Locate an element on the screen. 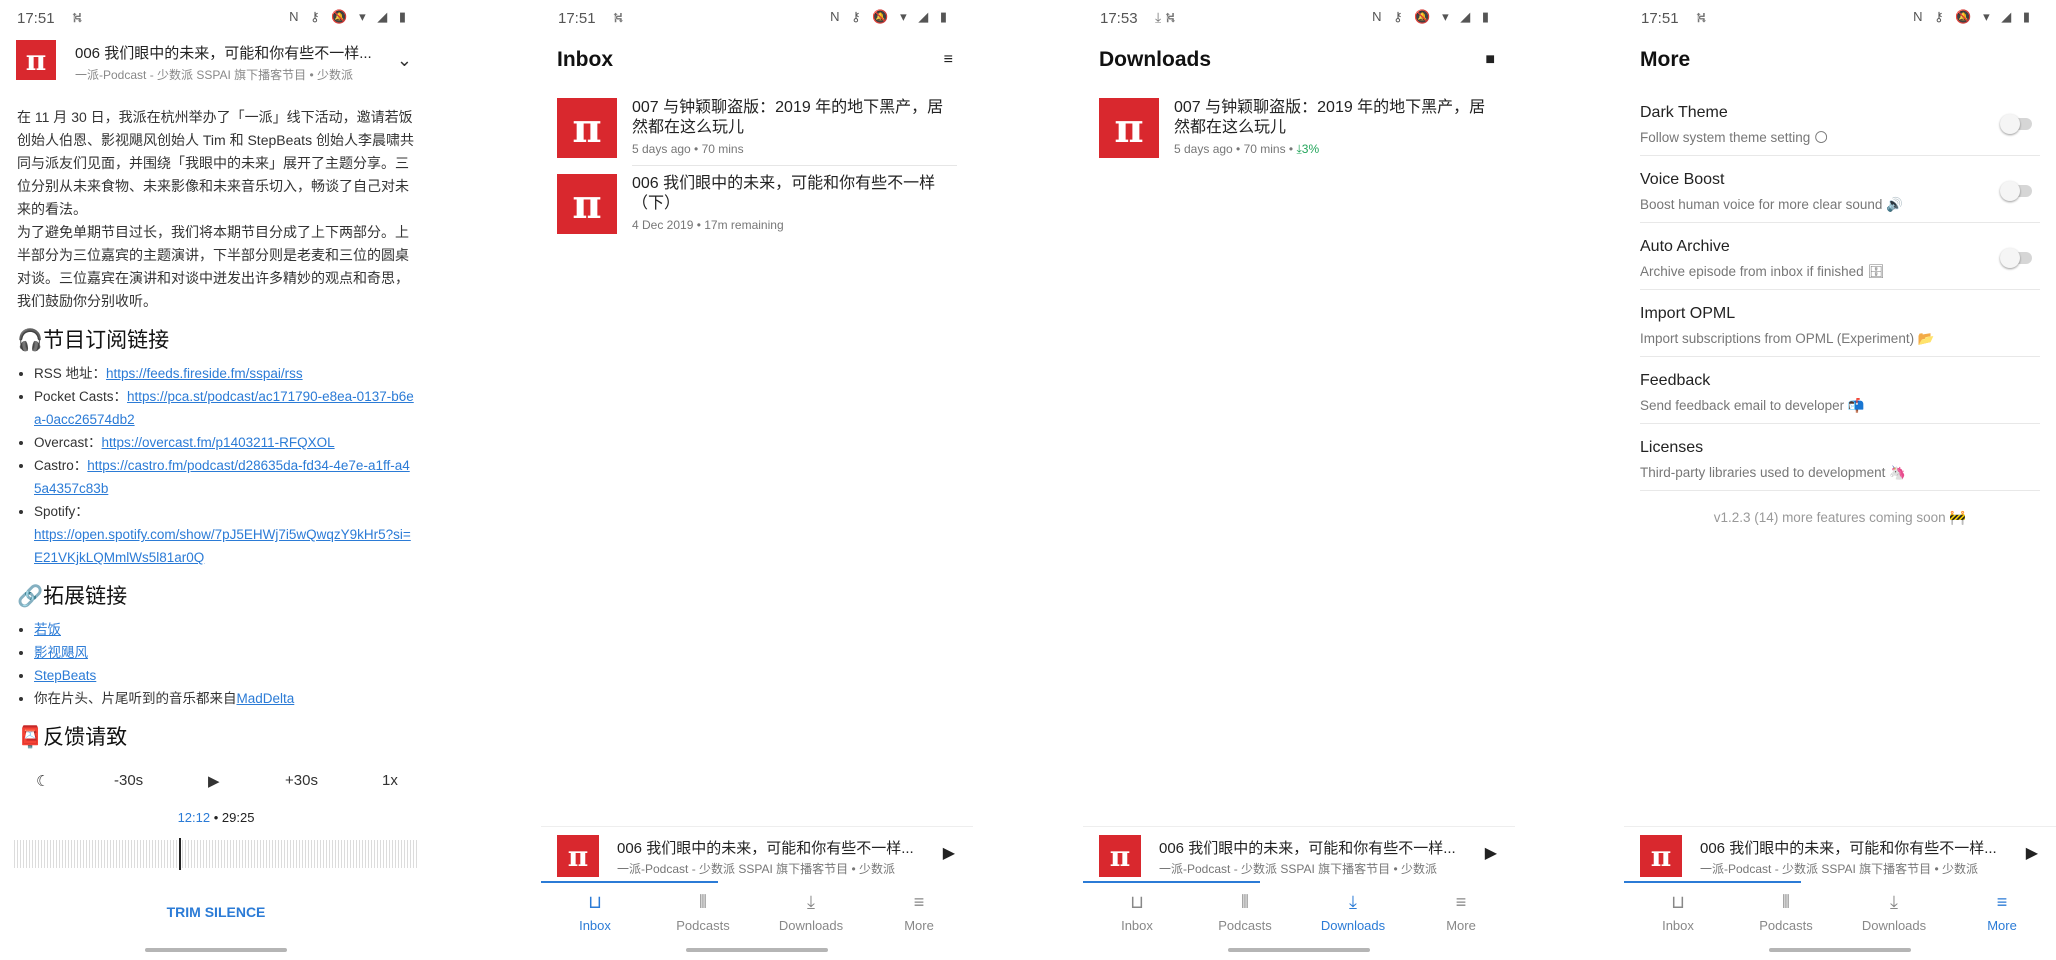 The height and width of the screenshot is (960, 2056). trim-silence-button: TRIM SILENCE is located at coordinates (216, 912).